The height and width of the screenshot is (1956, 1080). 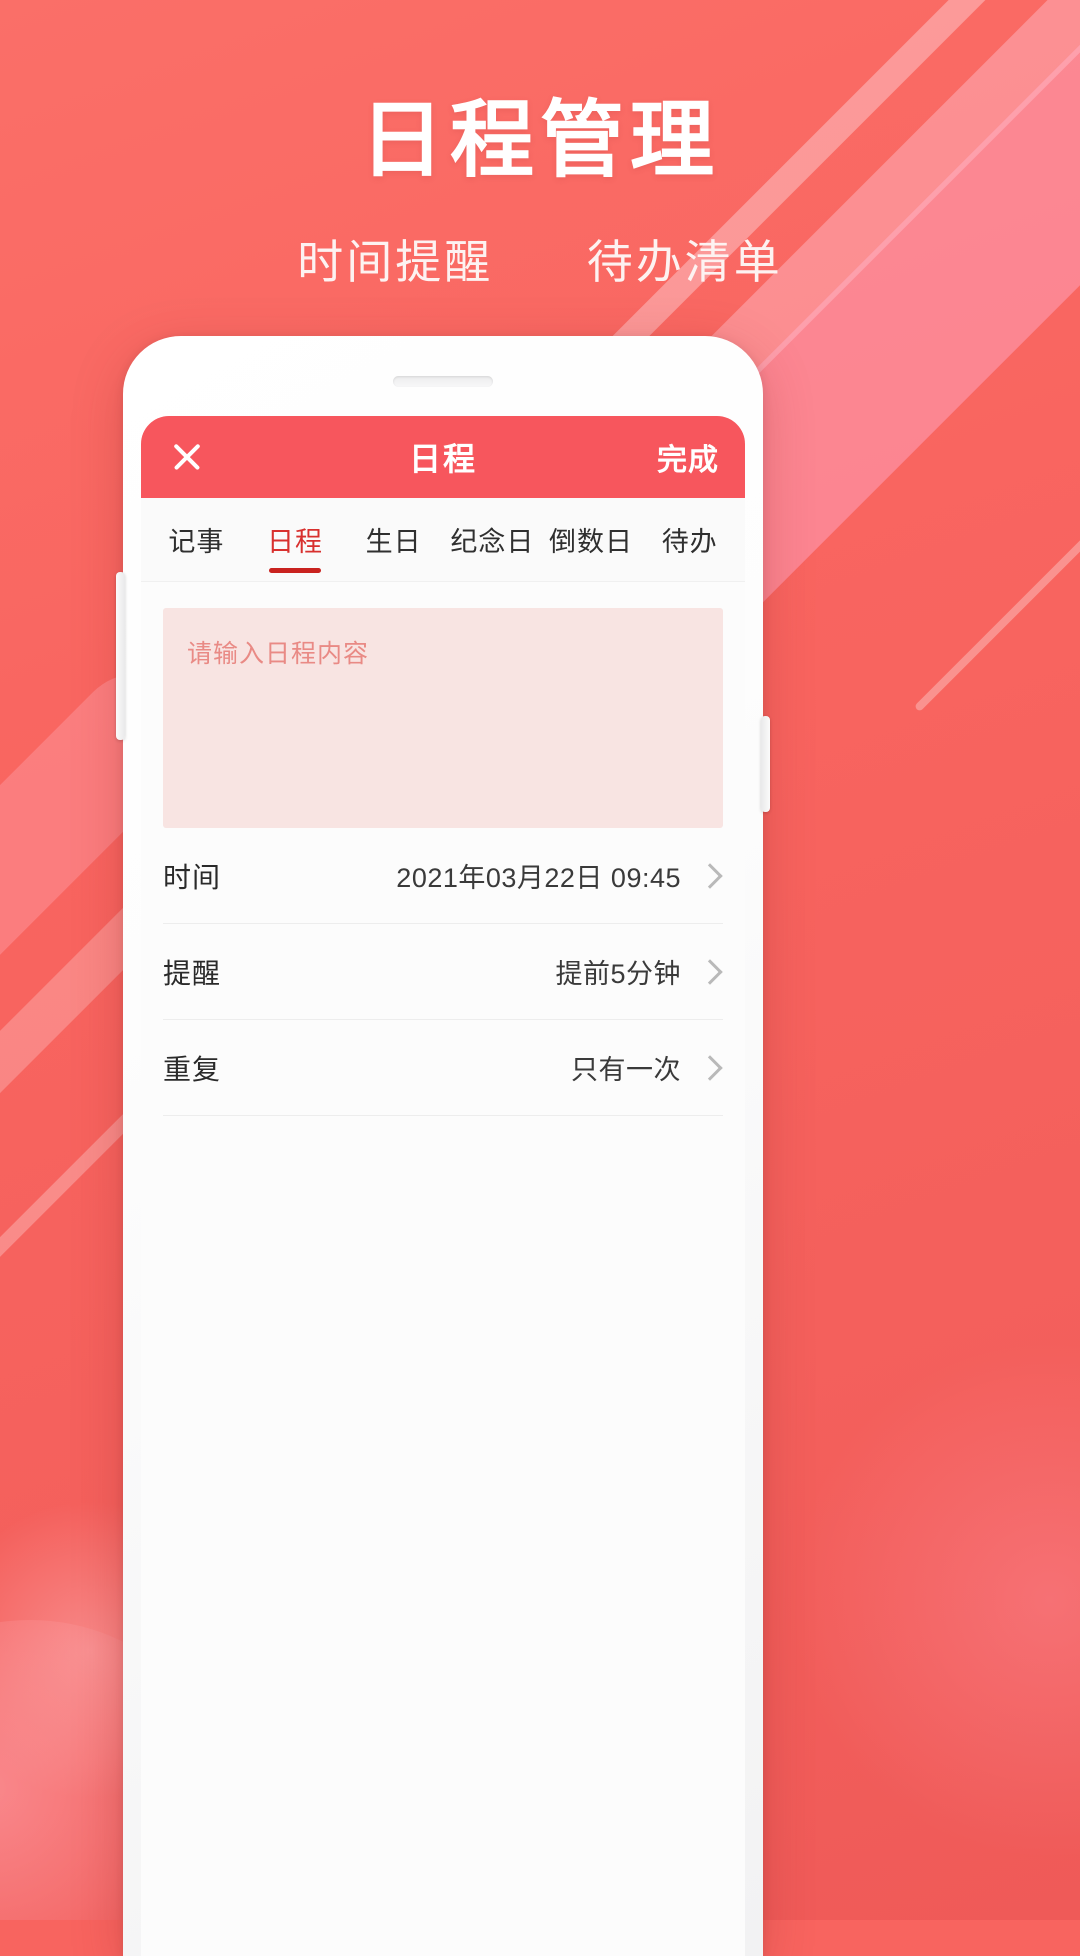 I want to click on tab-bar: 记事 日程 生日 纪念日 倒数日 待办, so click(x=443, y=540).